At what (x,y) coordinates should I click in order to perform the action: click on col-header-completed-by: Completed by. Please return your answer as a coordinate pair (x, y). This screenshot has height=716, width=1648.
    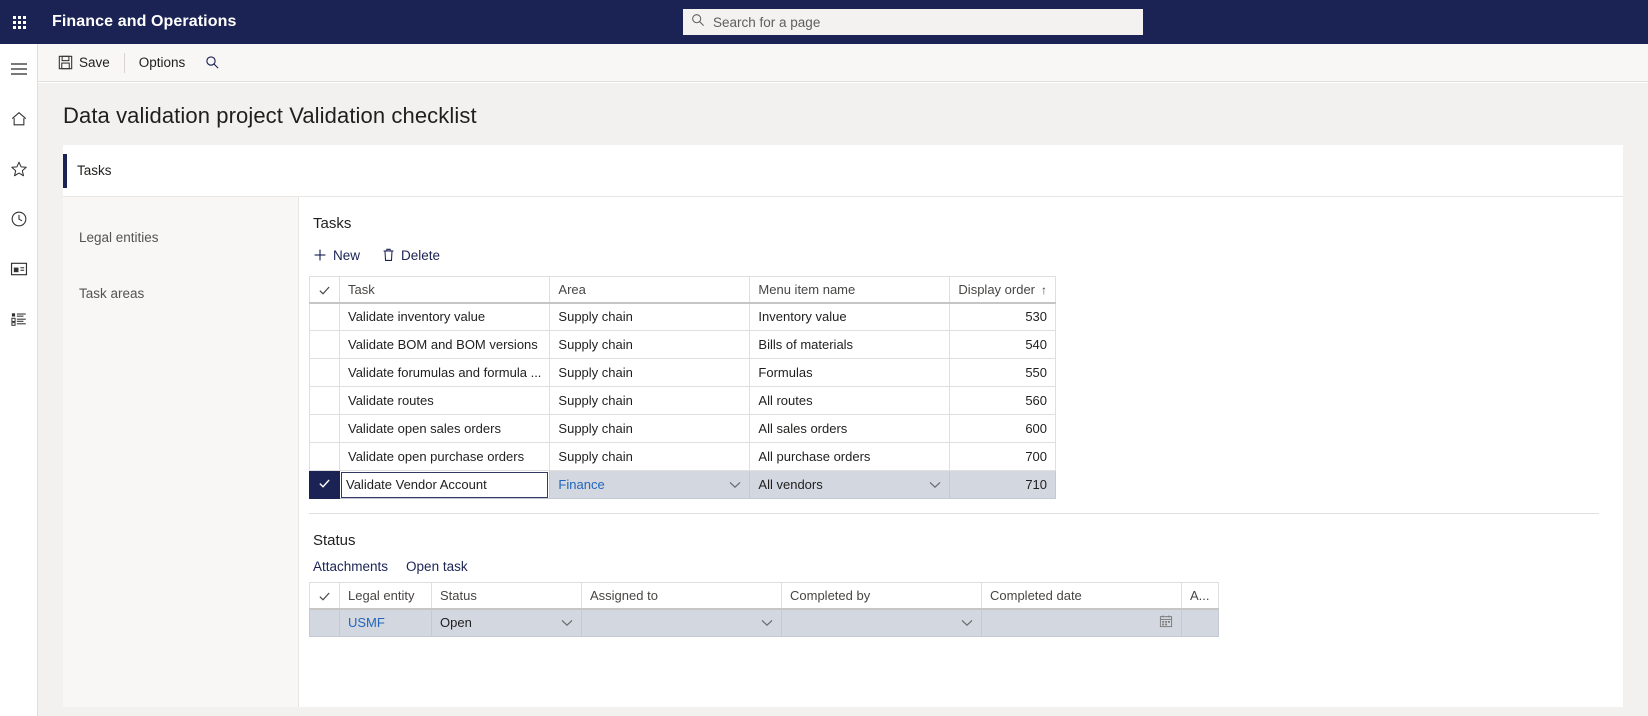
    Looking at the image, I should click on (881, 596).